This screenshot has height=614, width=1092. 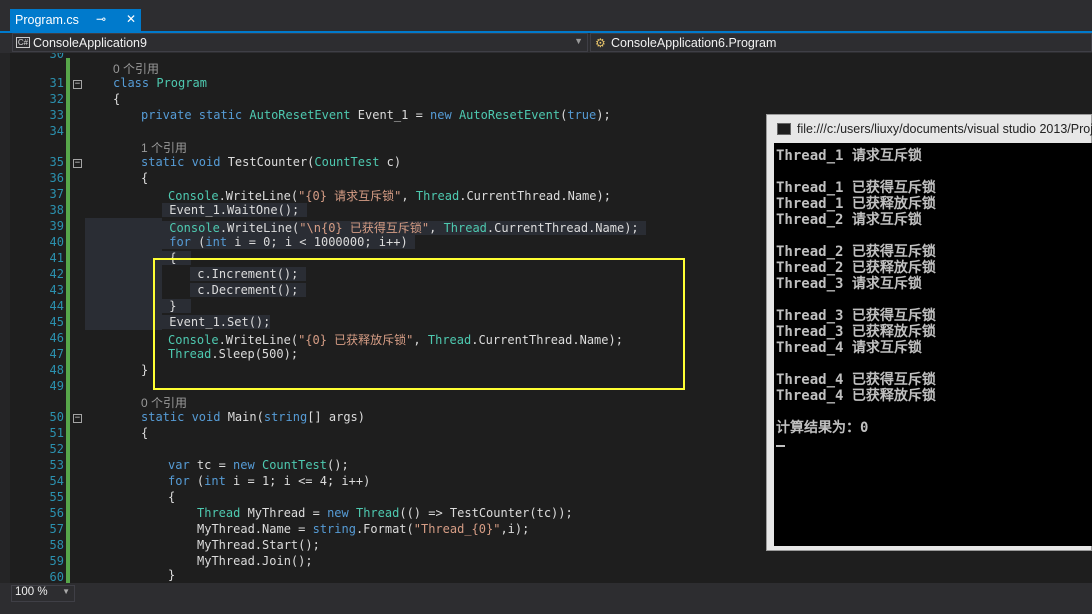 I want to click on console-line: Thread_4 已获释放斥锁, so click(x=856, y=396).